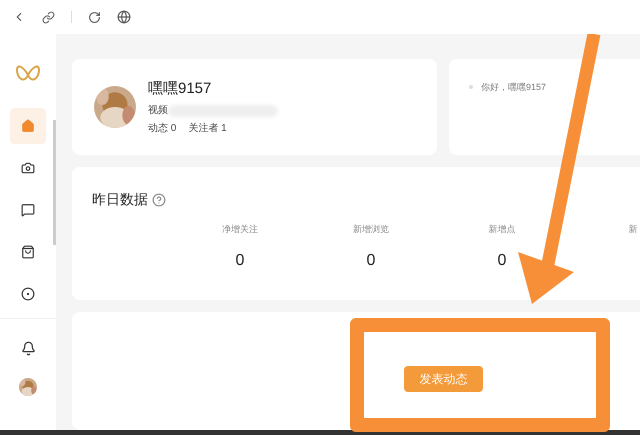  What do you see at coordinates (159, 199) in the screenshot?
I see `help-icon` at bounding box center [159, 199].